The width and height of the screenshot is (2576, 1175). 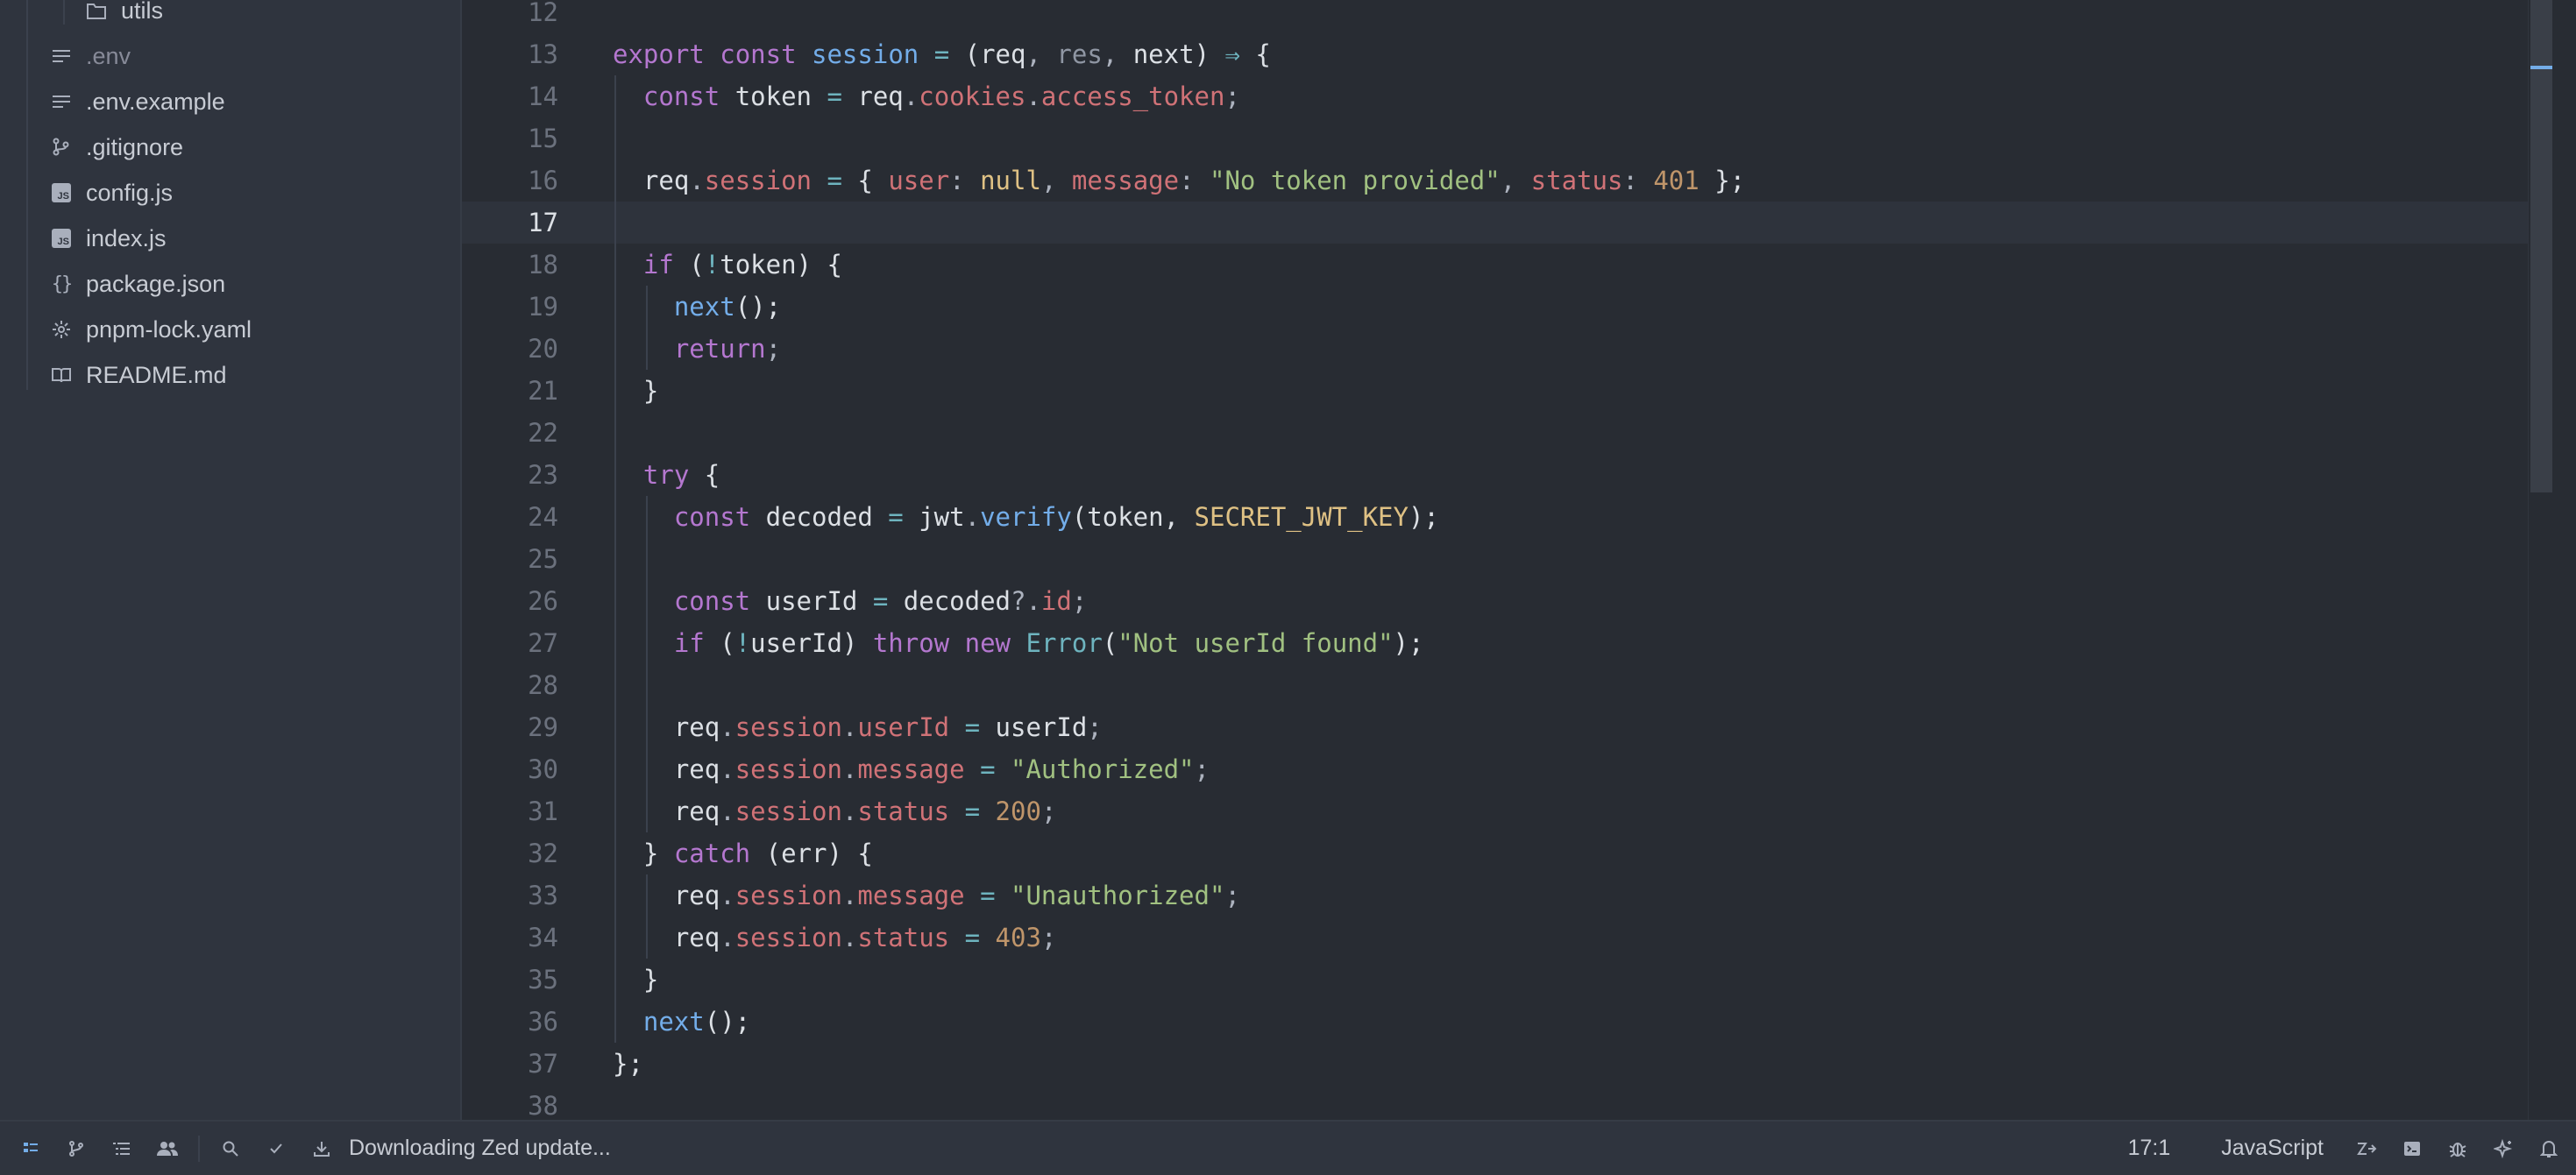 What do you see at coordinates (2549, 1149) in the screenshot?
I see `bell-icon` at bounding box center [2549, 1149].